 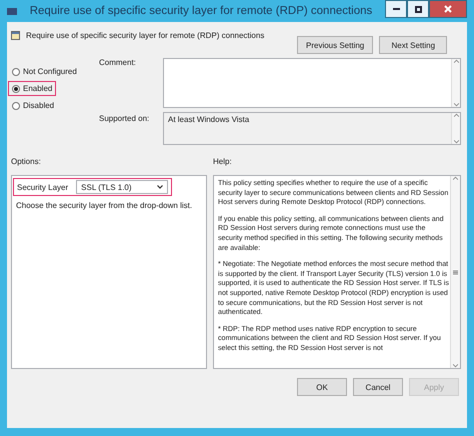 I want to click on chevron-down-icon, so click(x=160, y=187).